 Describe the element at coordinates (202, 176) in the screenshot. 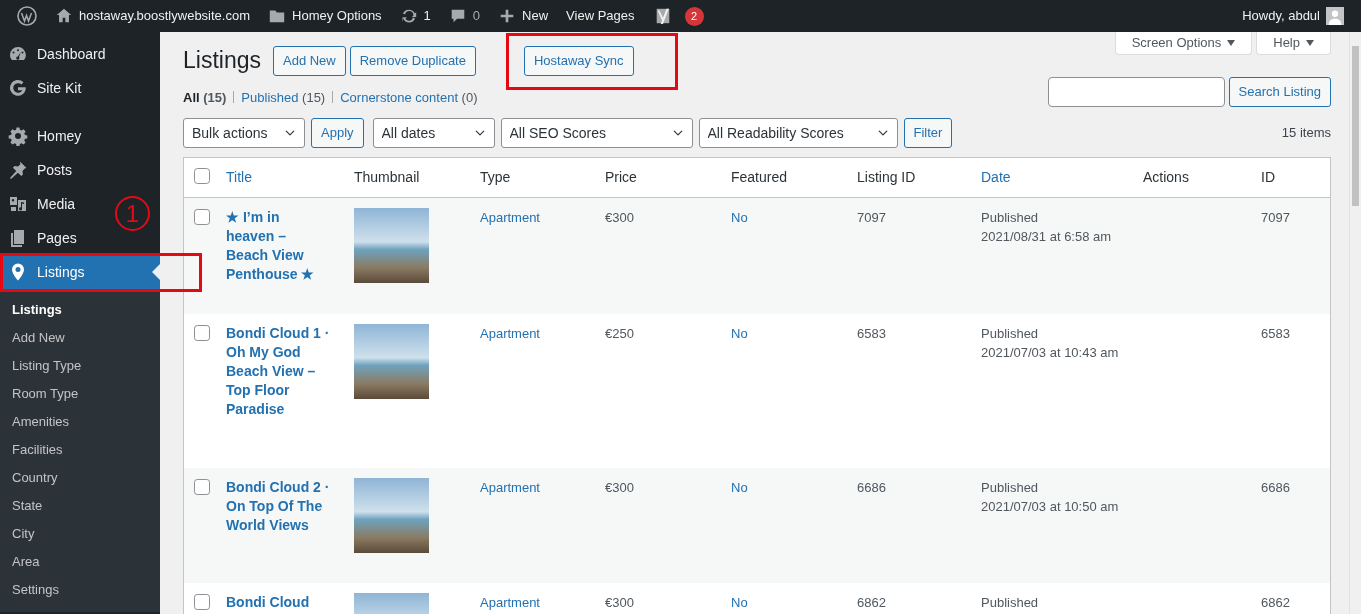

I see `select-all-checkbox` at that location.